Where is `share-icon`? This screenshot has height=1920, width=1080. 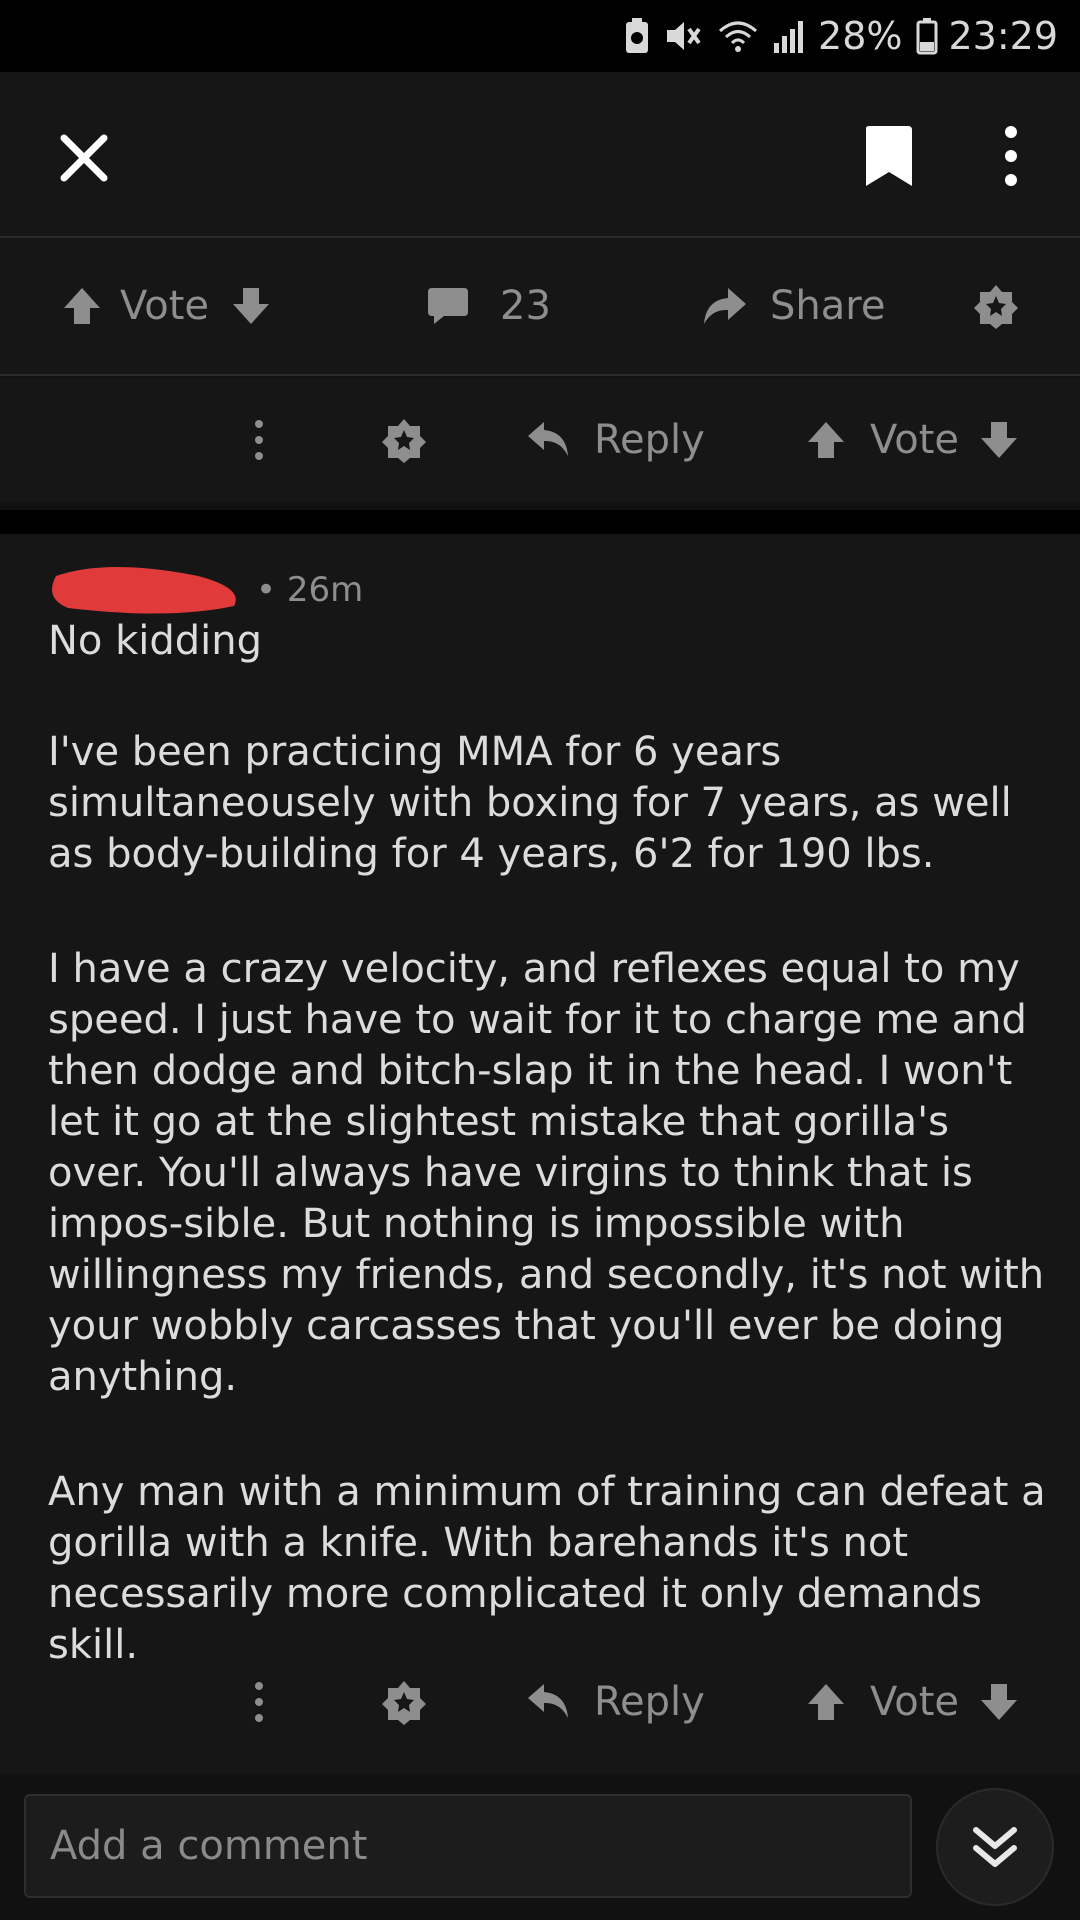 share-icon is located at coordinates (724, 306).